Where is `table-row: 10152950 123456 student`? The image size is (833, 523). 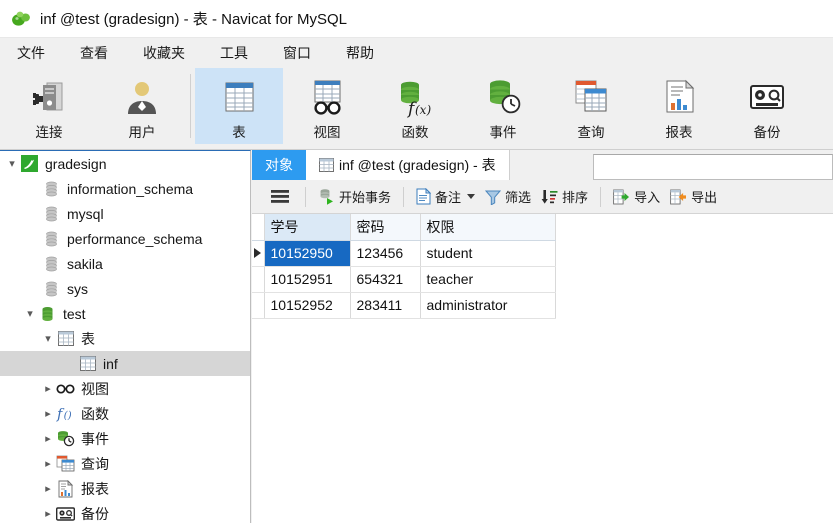 table-row: 10152950 123456 student is located at coordinates (404, 253).